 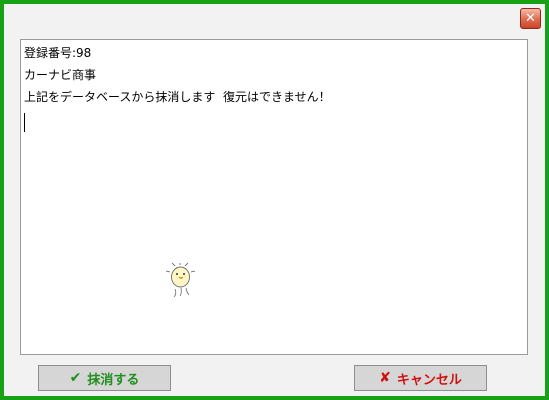 I want to click on company-name-line: カーナビ商事, so click(x=60, y=75).